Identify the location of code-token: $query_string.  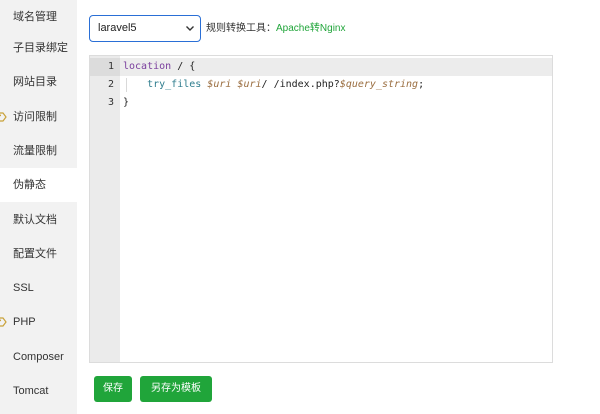
(379, 84).